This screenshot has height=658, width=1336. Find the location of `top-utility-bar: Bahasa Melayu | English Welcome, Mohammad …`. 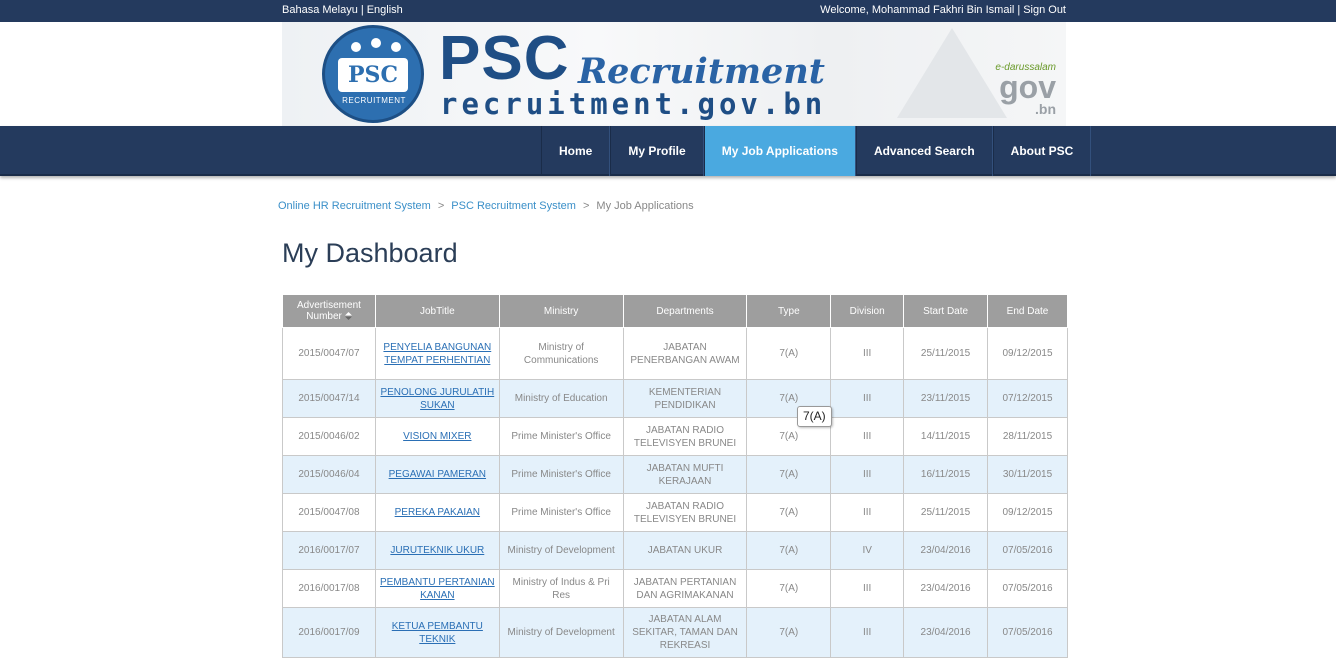

top-utility-bar: Bahasa Melayu | English Welcome, Mohammad … is located at coordinates (668, 11).